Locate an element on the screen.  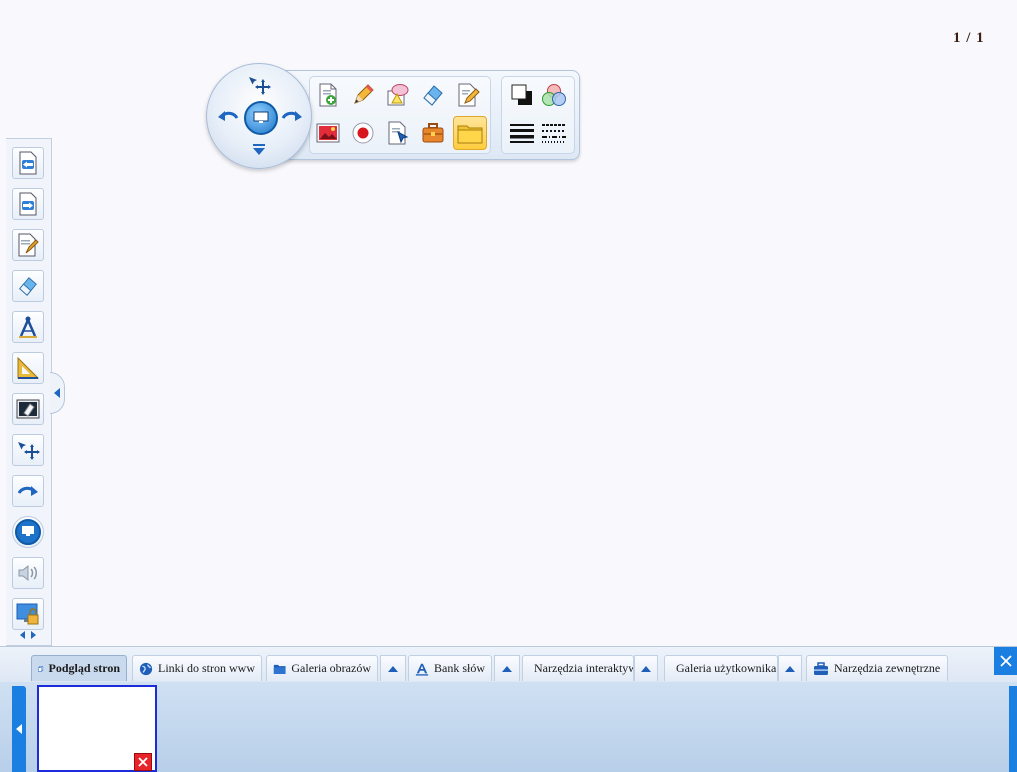
tab-image-gallery: Galeria obrazów is located at coordinates (322, 668).